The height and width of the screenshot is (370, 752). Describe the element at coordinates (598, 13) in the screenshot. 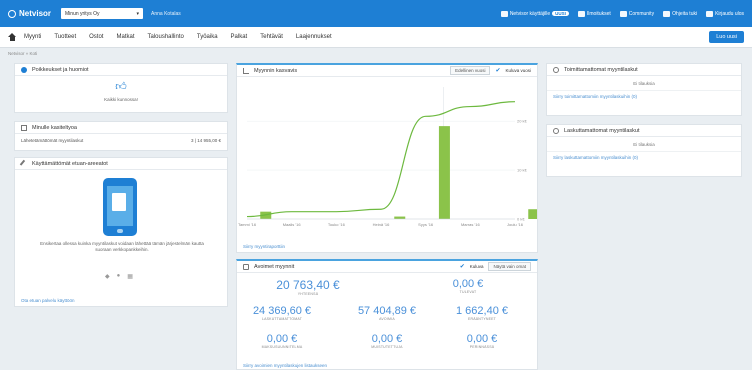

I see `top-link-label: Ilmoitukset` at that location.